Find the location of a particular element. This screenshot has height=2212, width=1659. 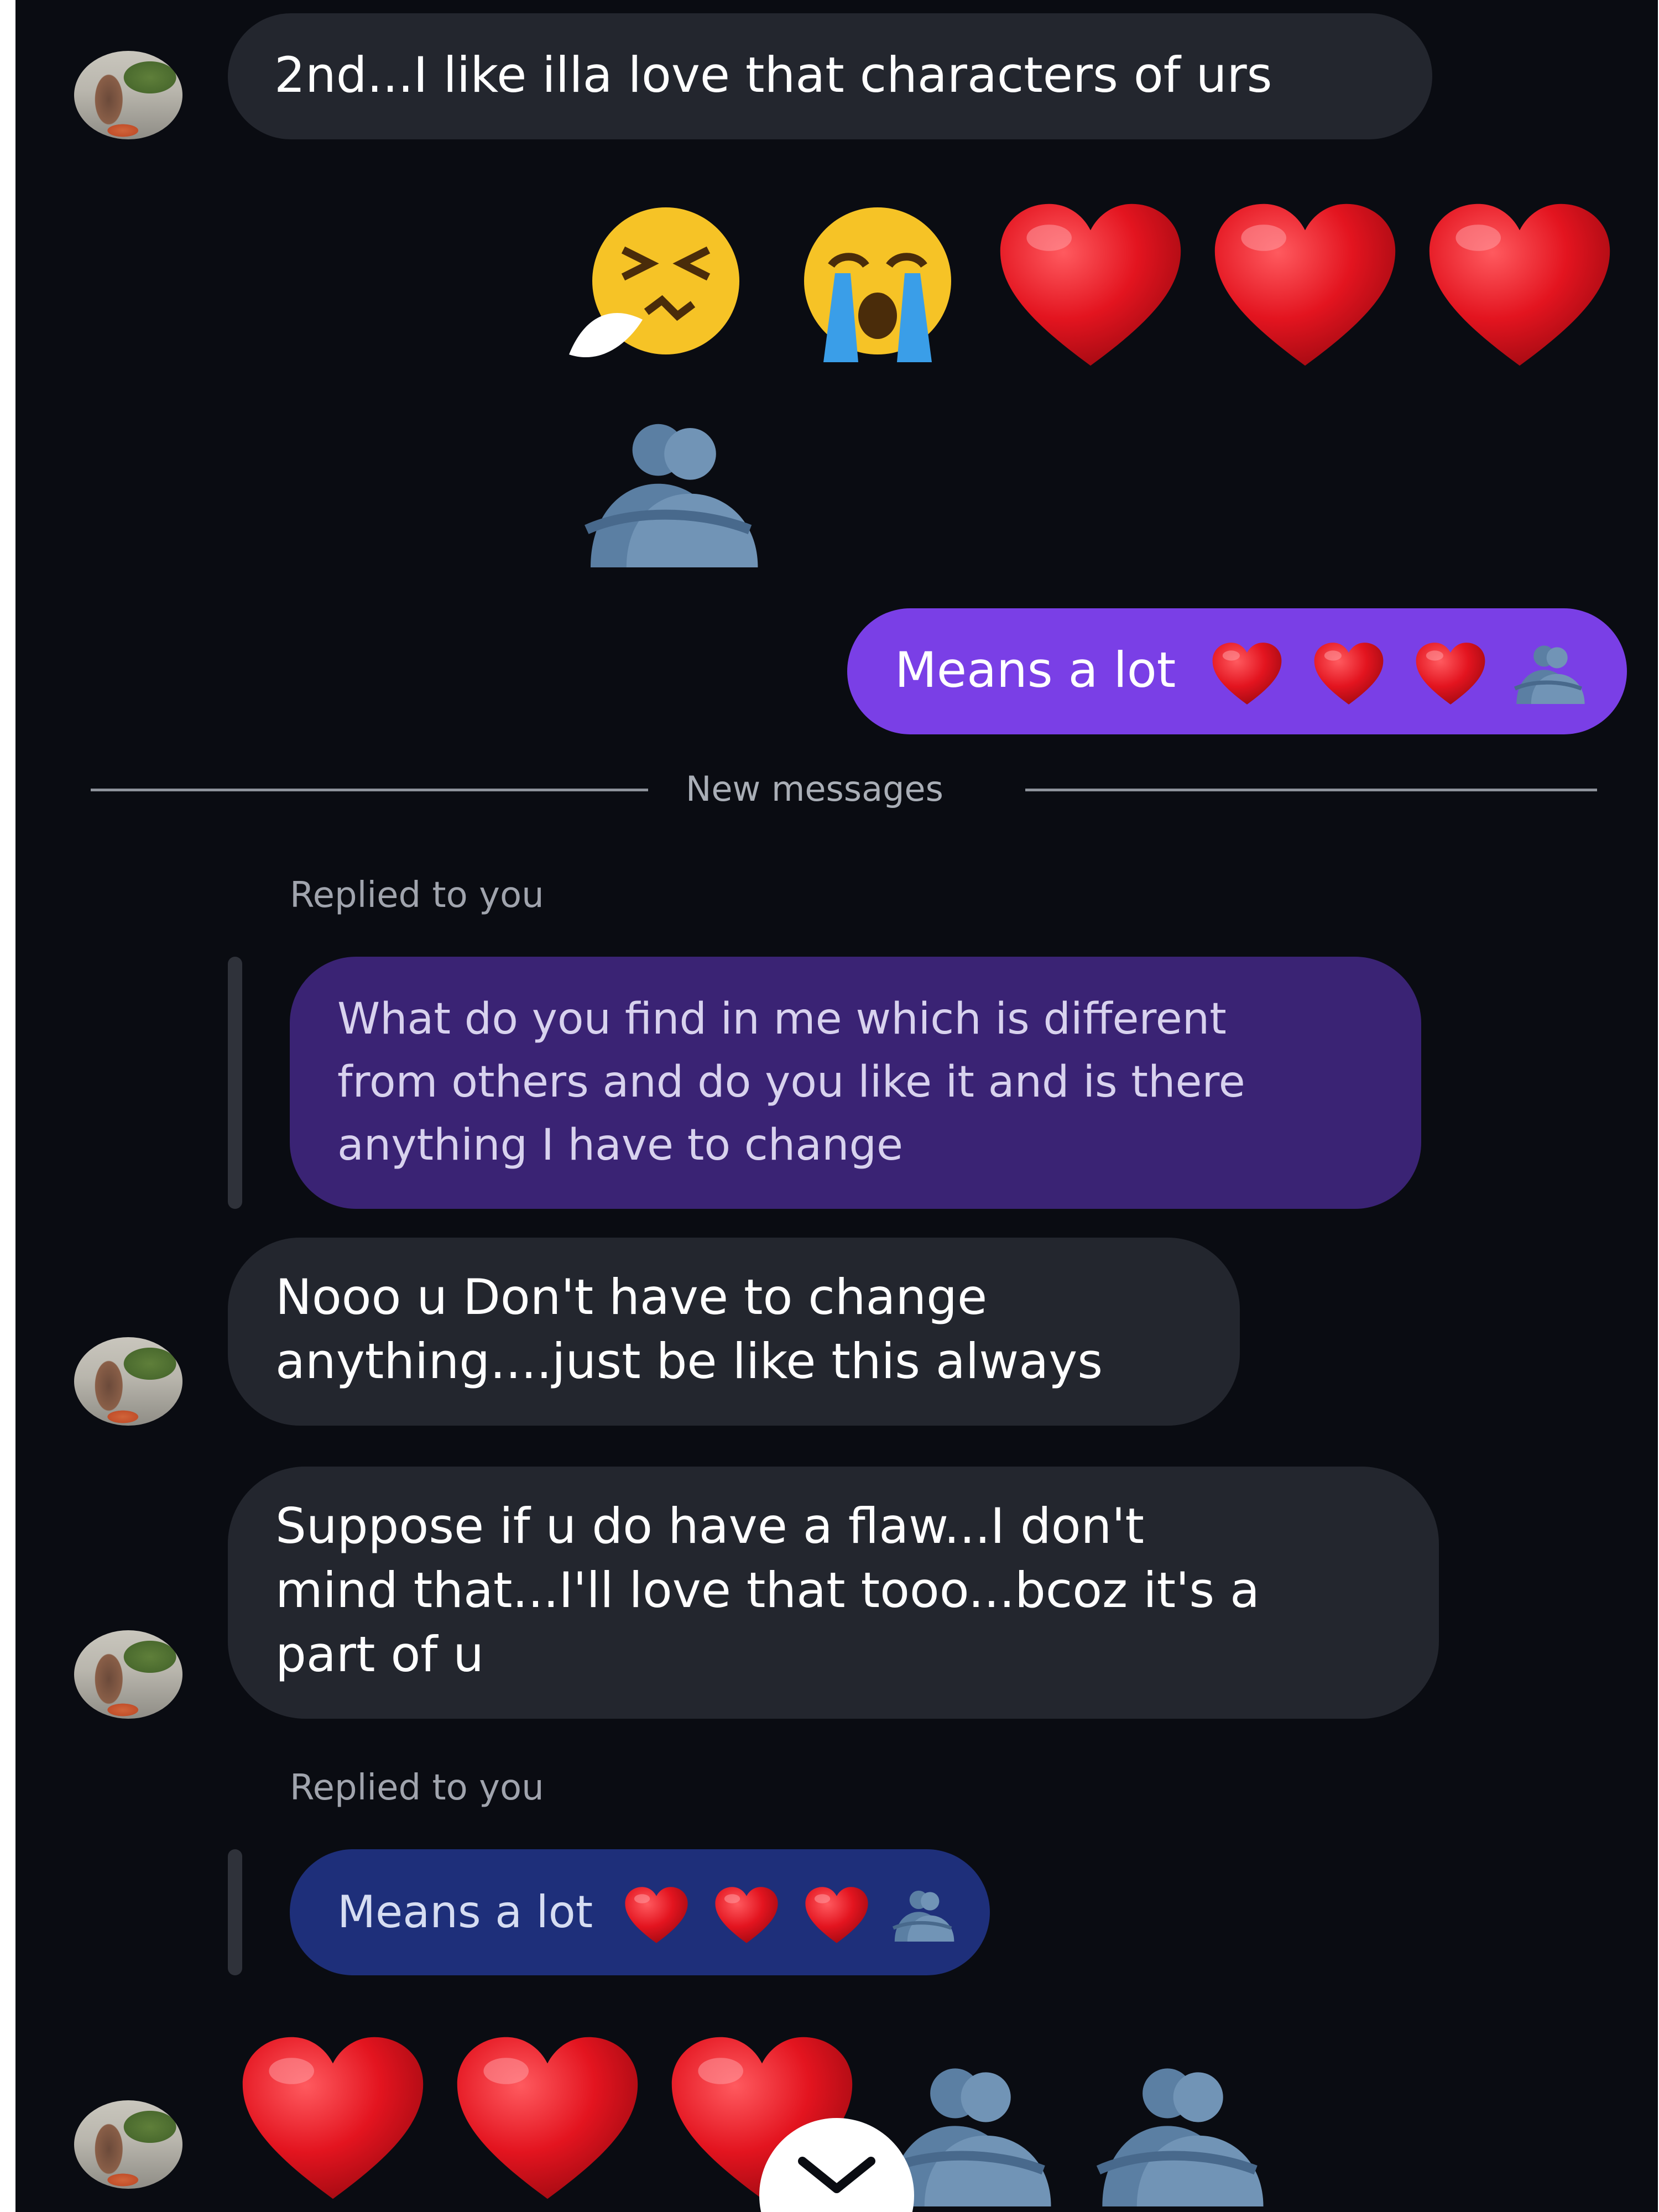

loudly-crying-face-emoji is located at coordinates (878, 285).